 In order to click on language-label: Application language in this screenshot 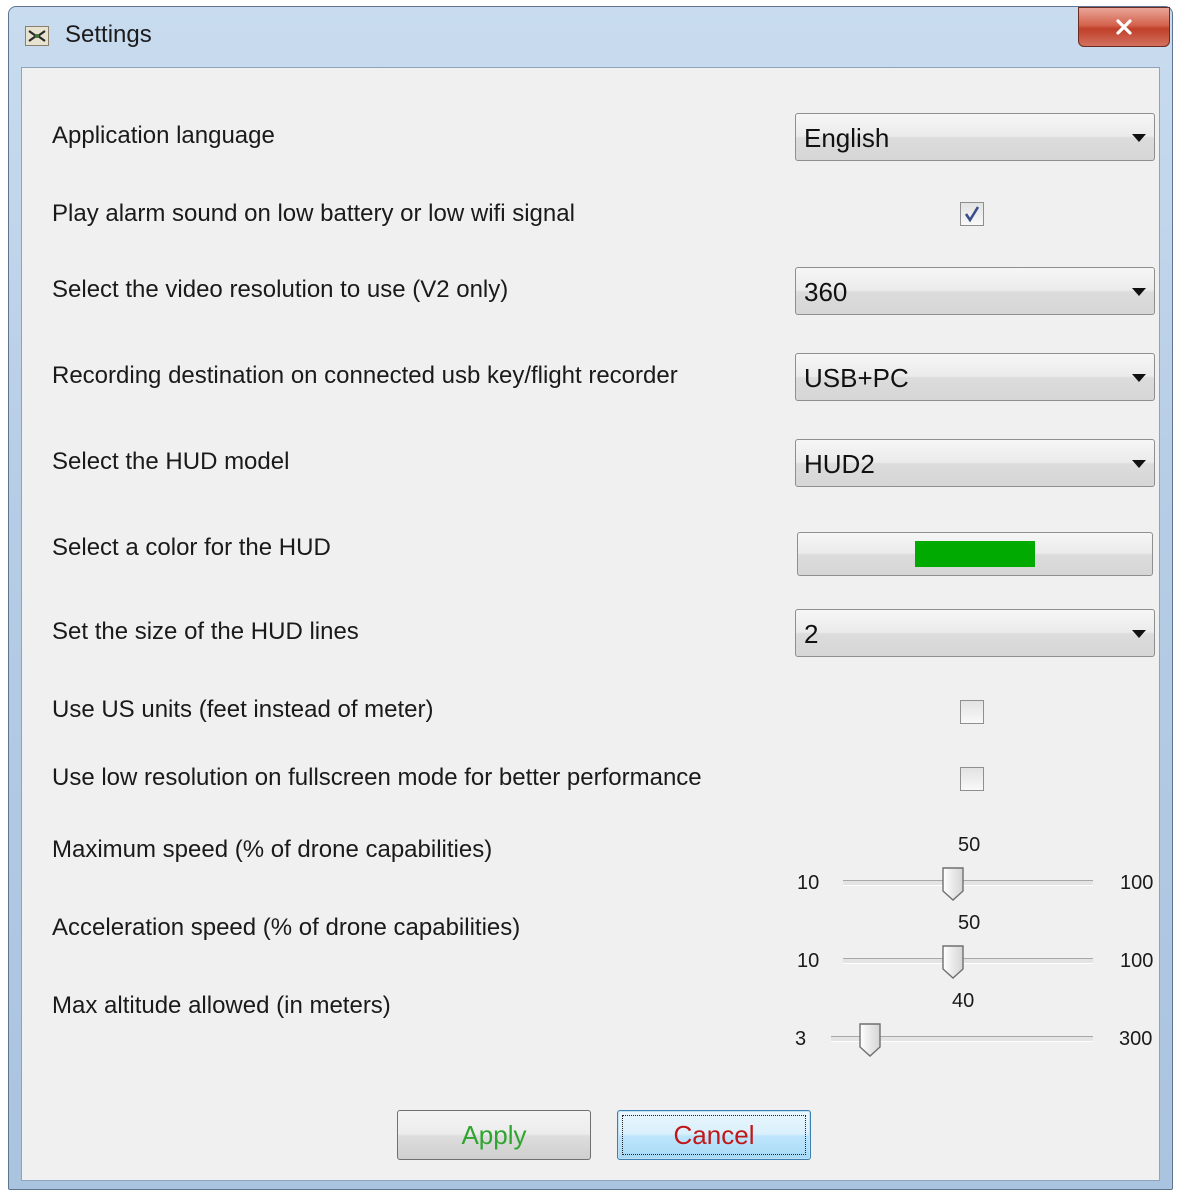, I will do `click(163, 135)`.